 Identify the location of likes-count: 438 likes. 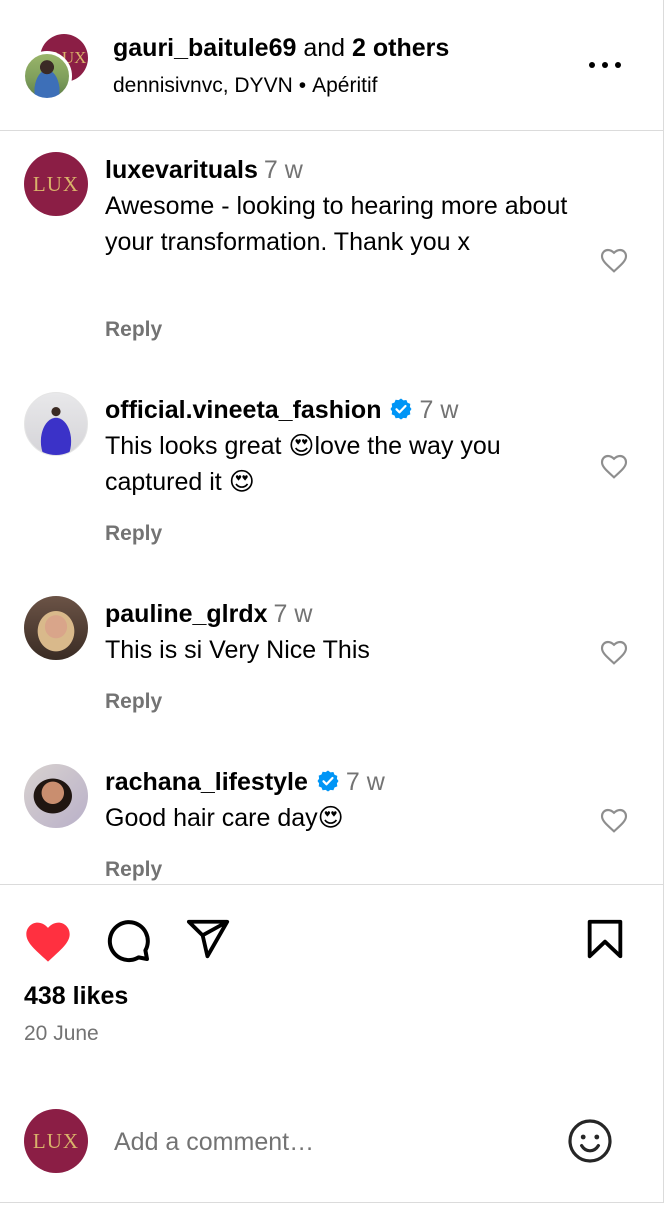
(76, 996).